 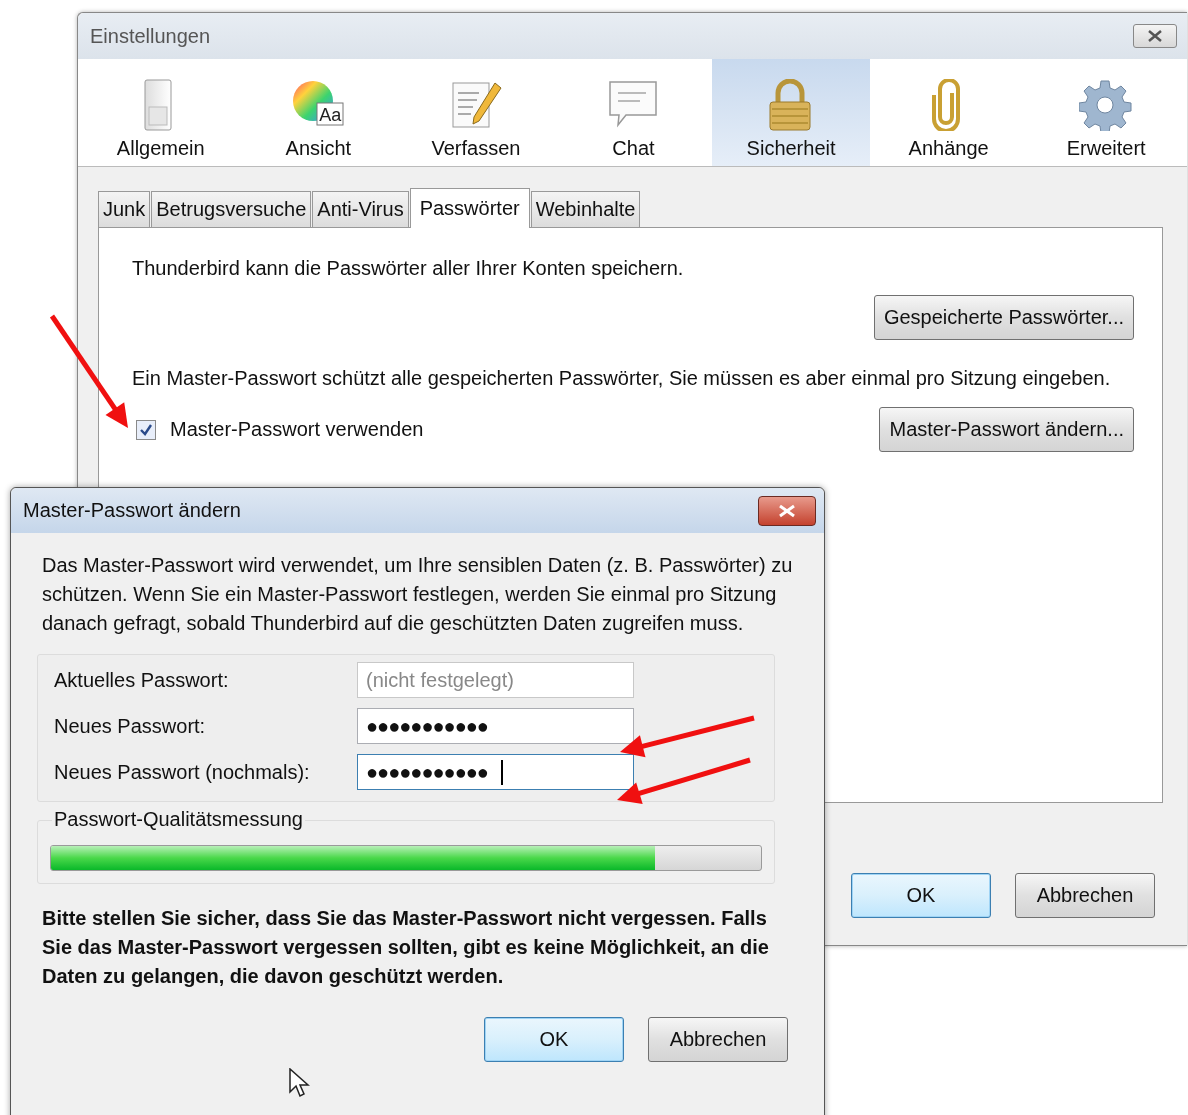 I want to click on tab: Passwörter, so click(x=469, y=208).